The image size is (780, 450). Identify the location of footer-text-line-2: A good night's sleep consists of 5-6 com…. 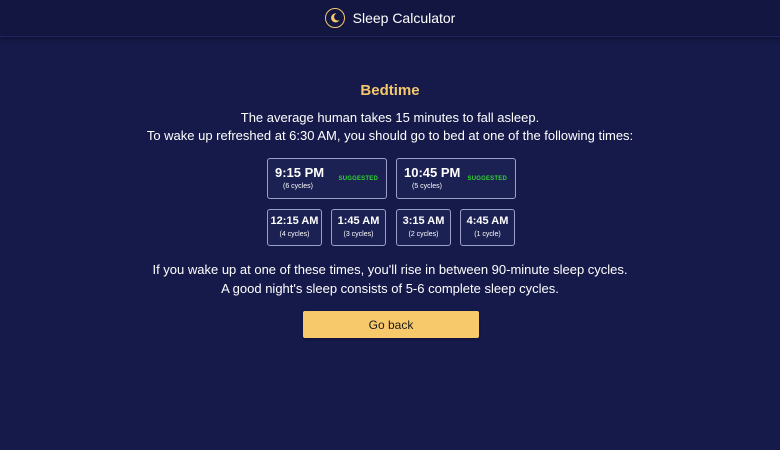
(390, 288).